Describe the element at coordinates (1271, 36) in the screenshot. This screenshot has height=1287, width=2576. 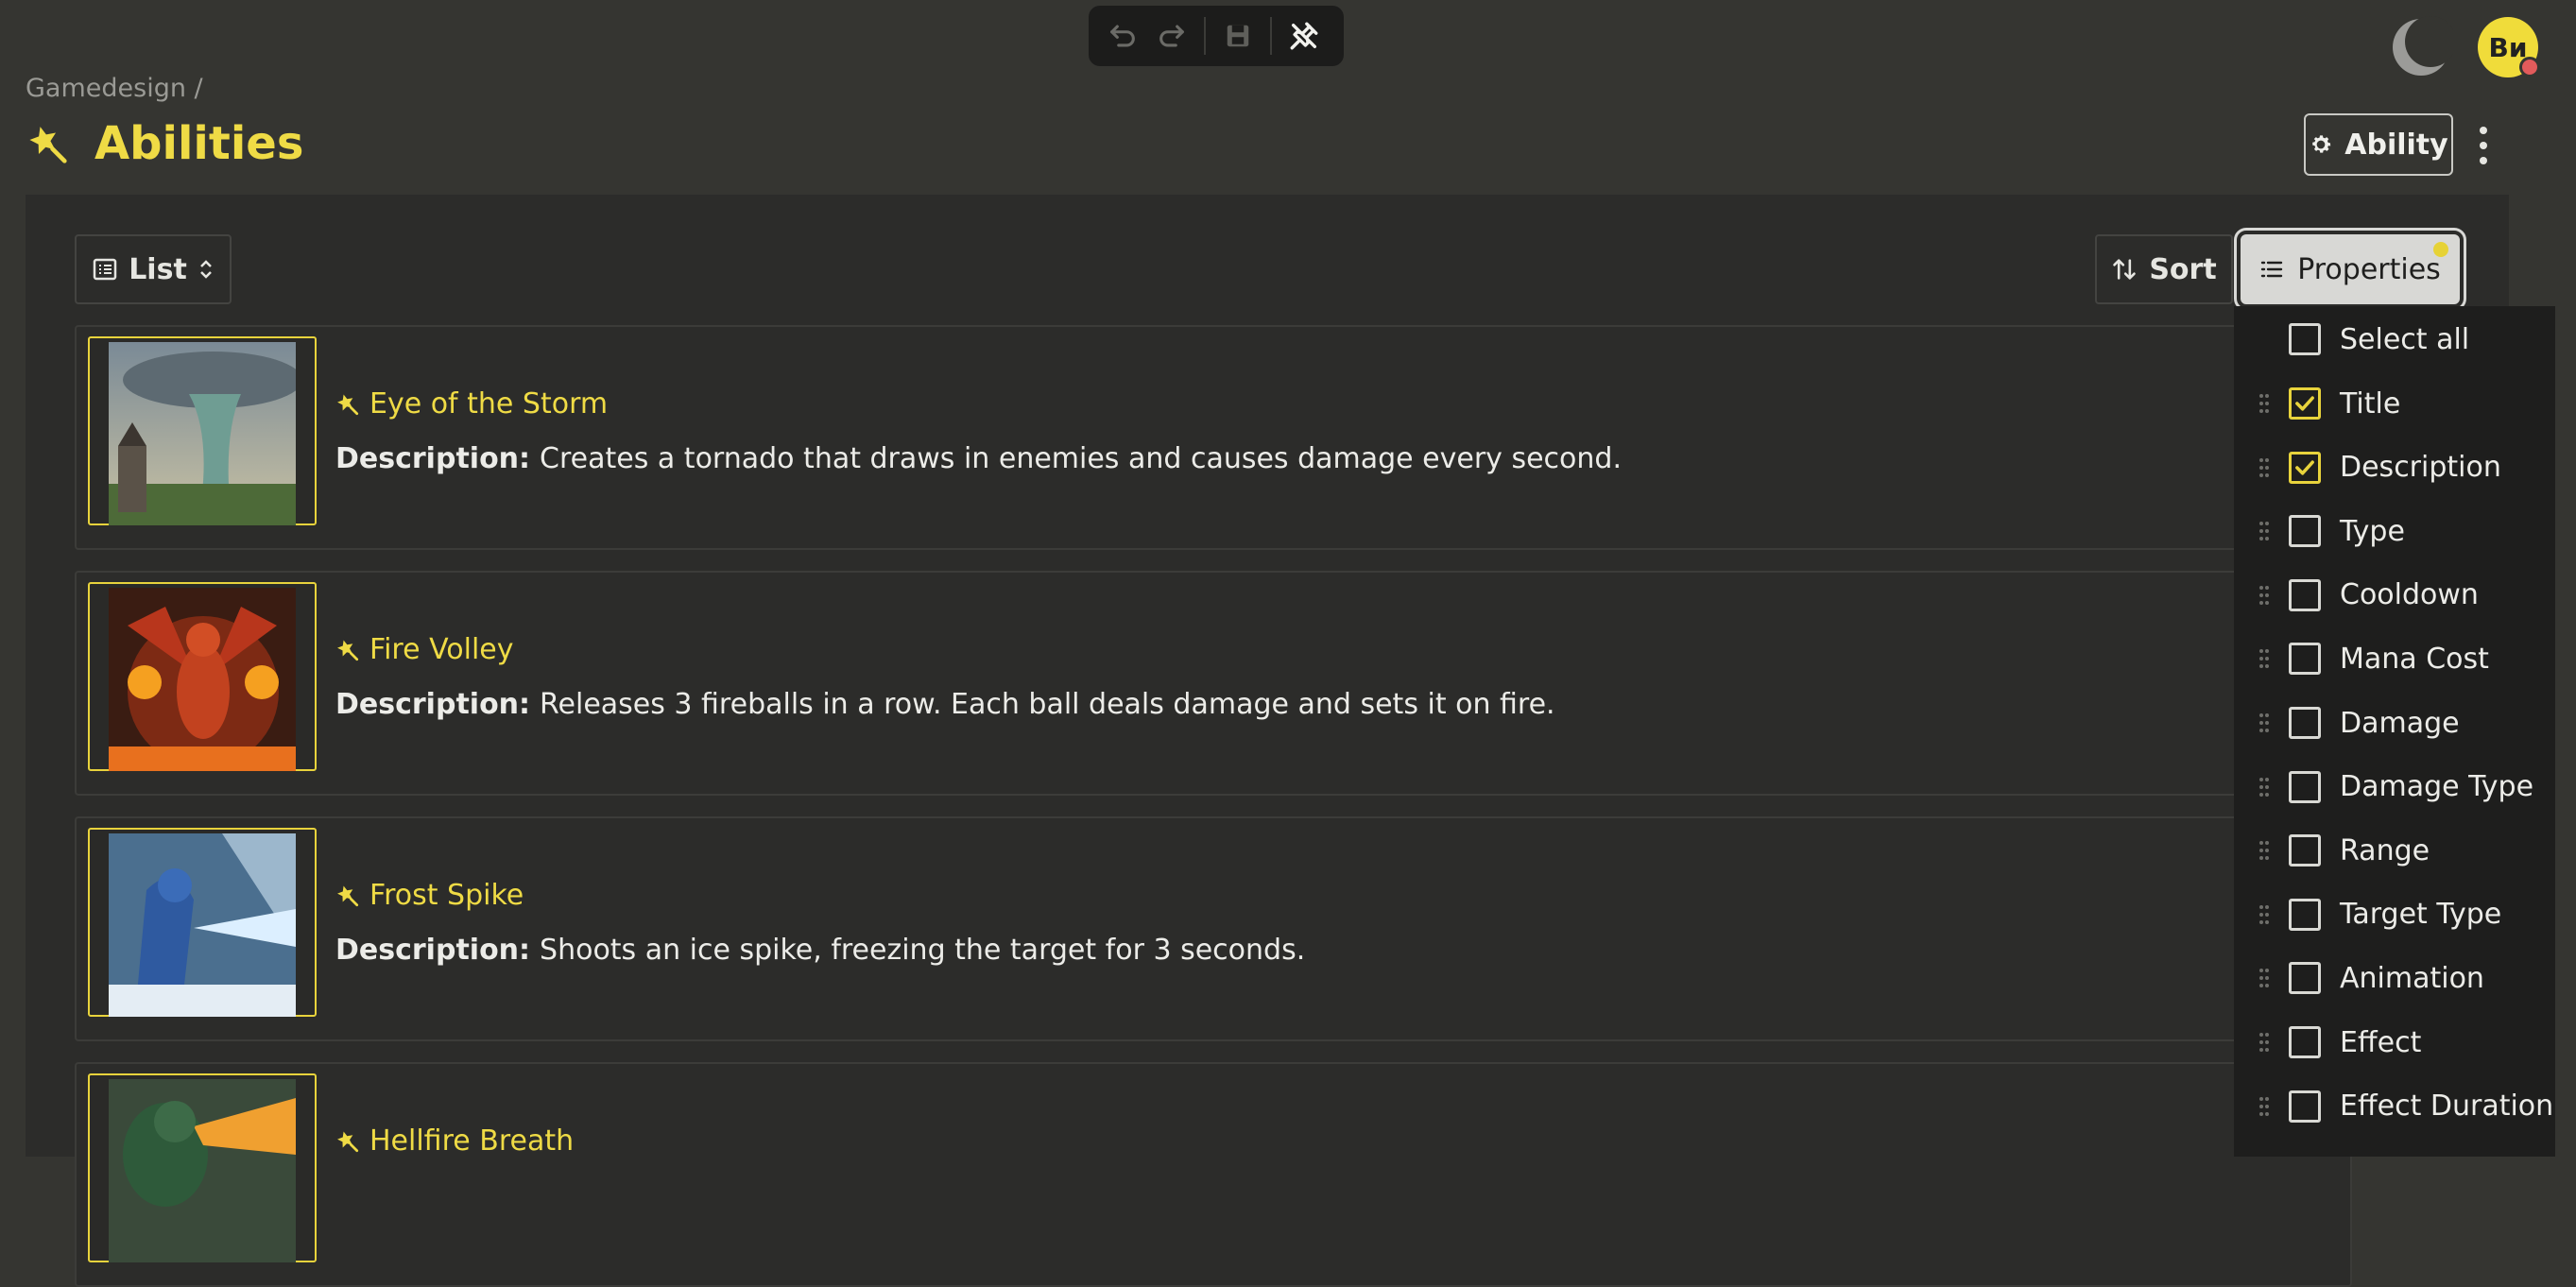
I see `toolbar-divider` at that location.